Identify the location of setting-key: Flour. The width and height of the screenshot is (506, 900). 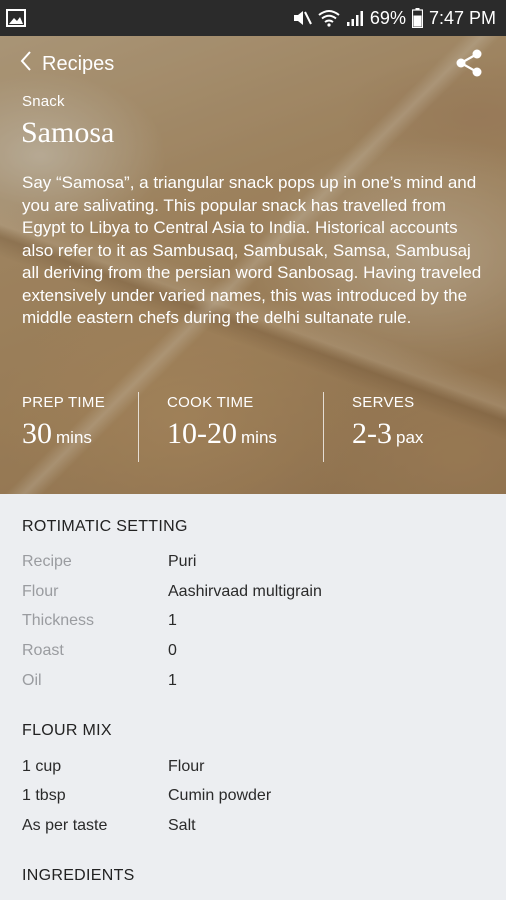
(40, 591).